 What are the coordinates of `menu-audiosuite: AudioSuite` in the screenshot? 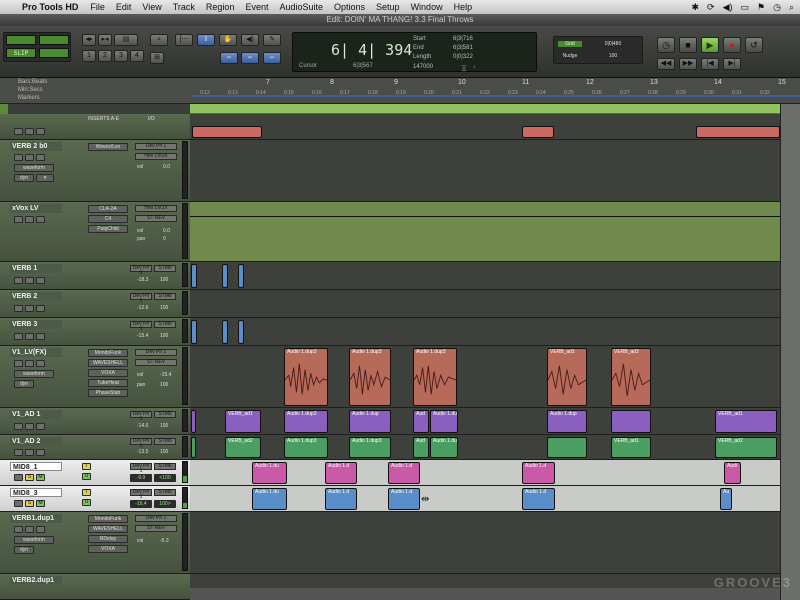 It's located at (301, 7).